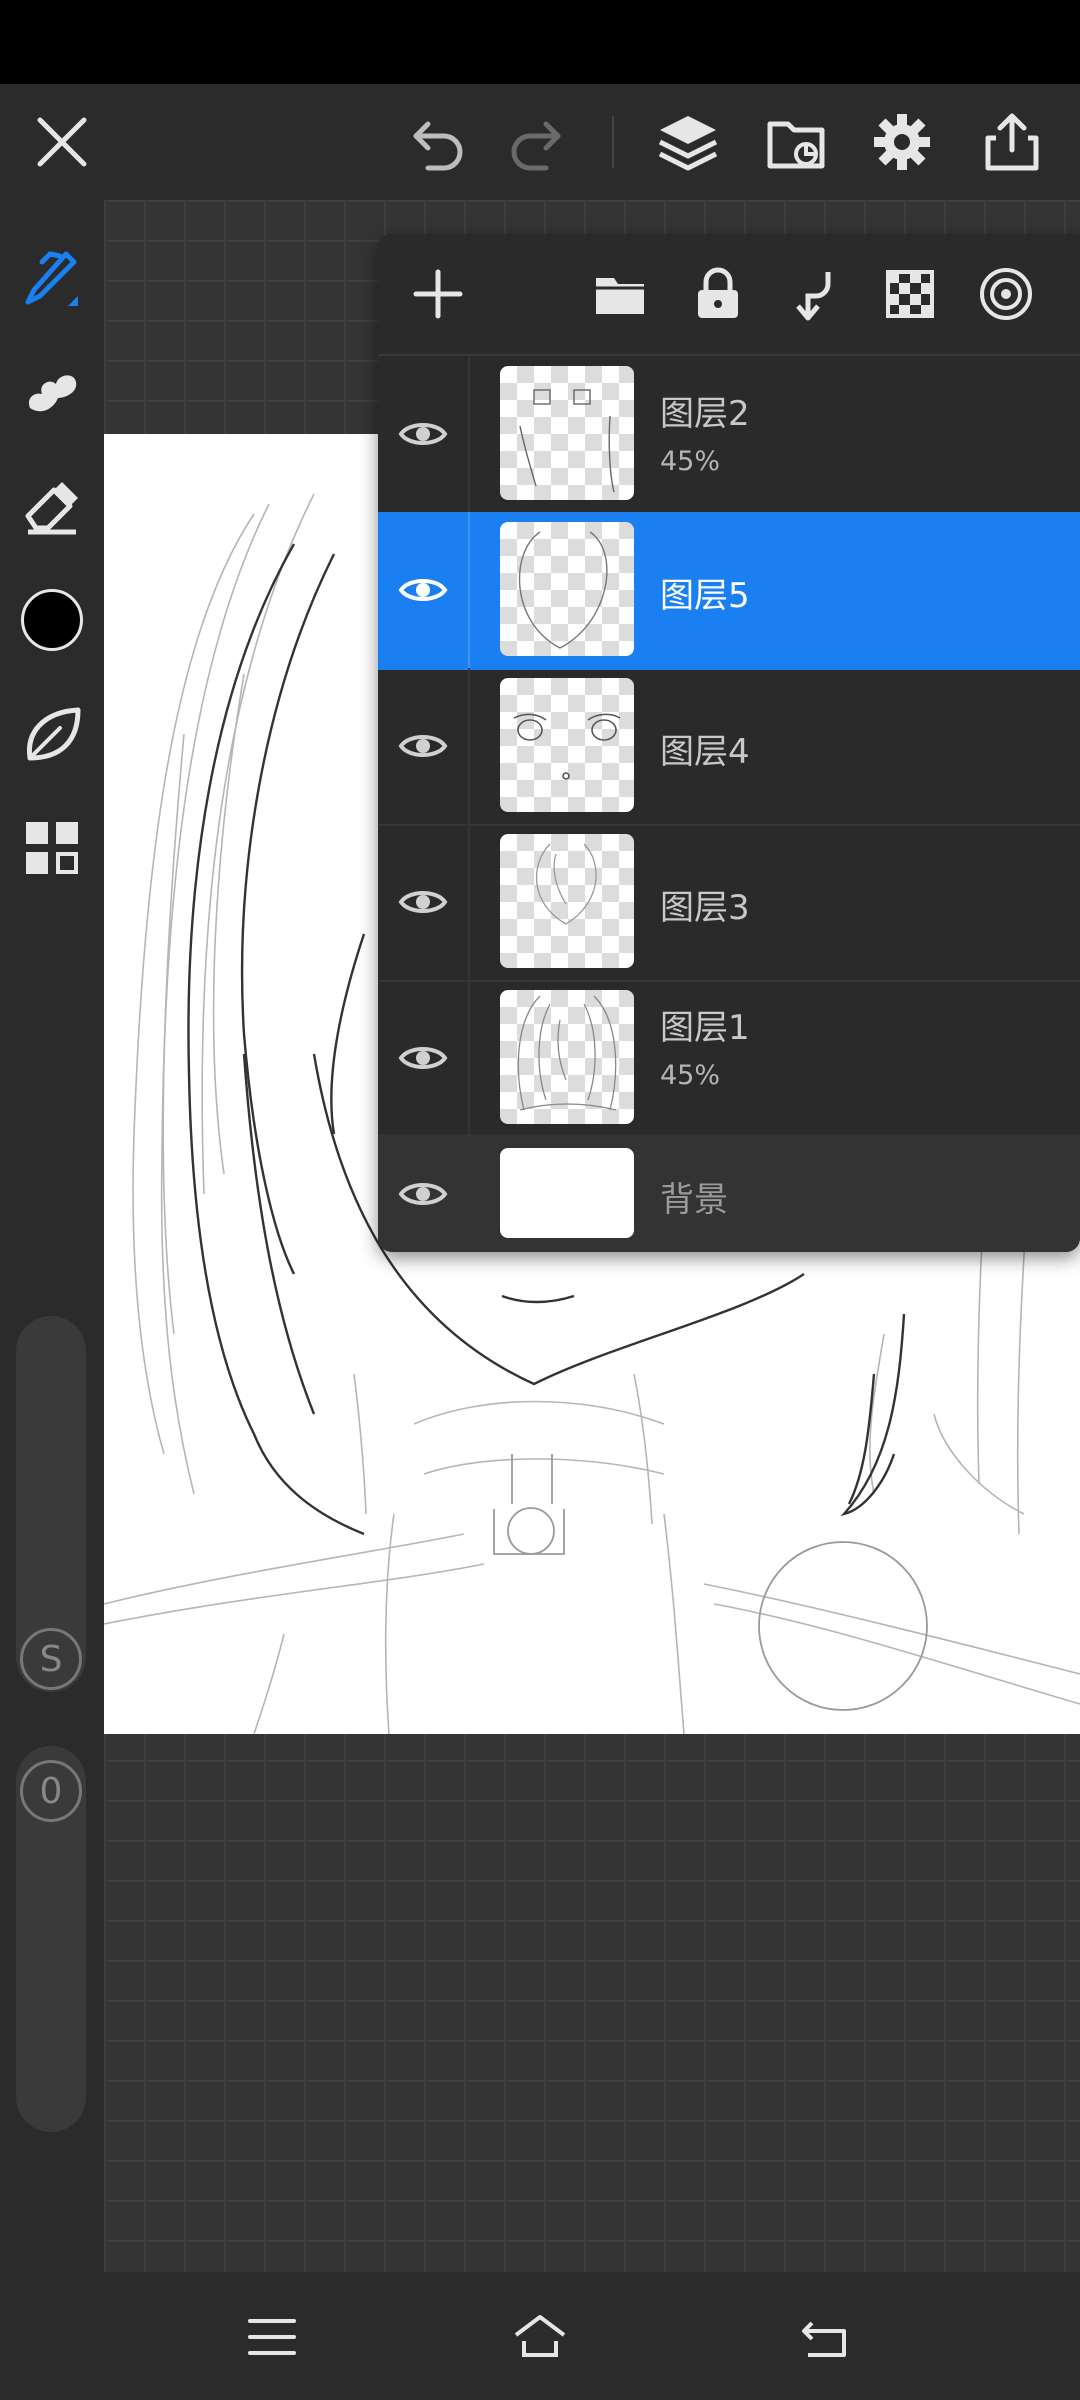  I want to click on layer-name: 图层4, so click(705, 752).